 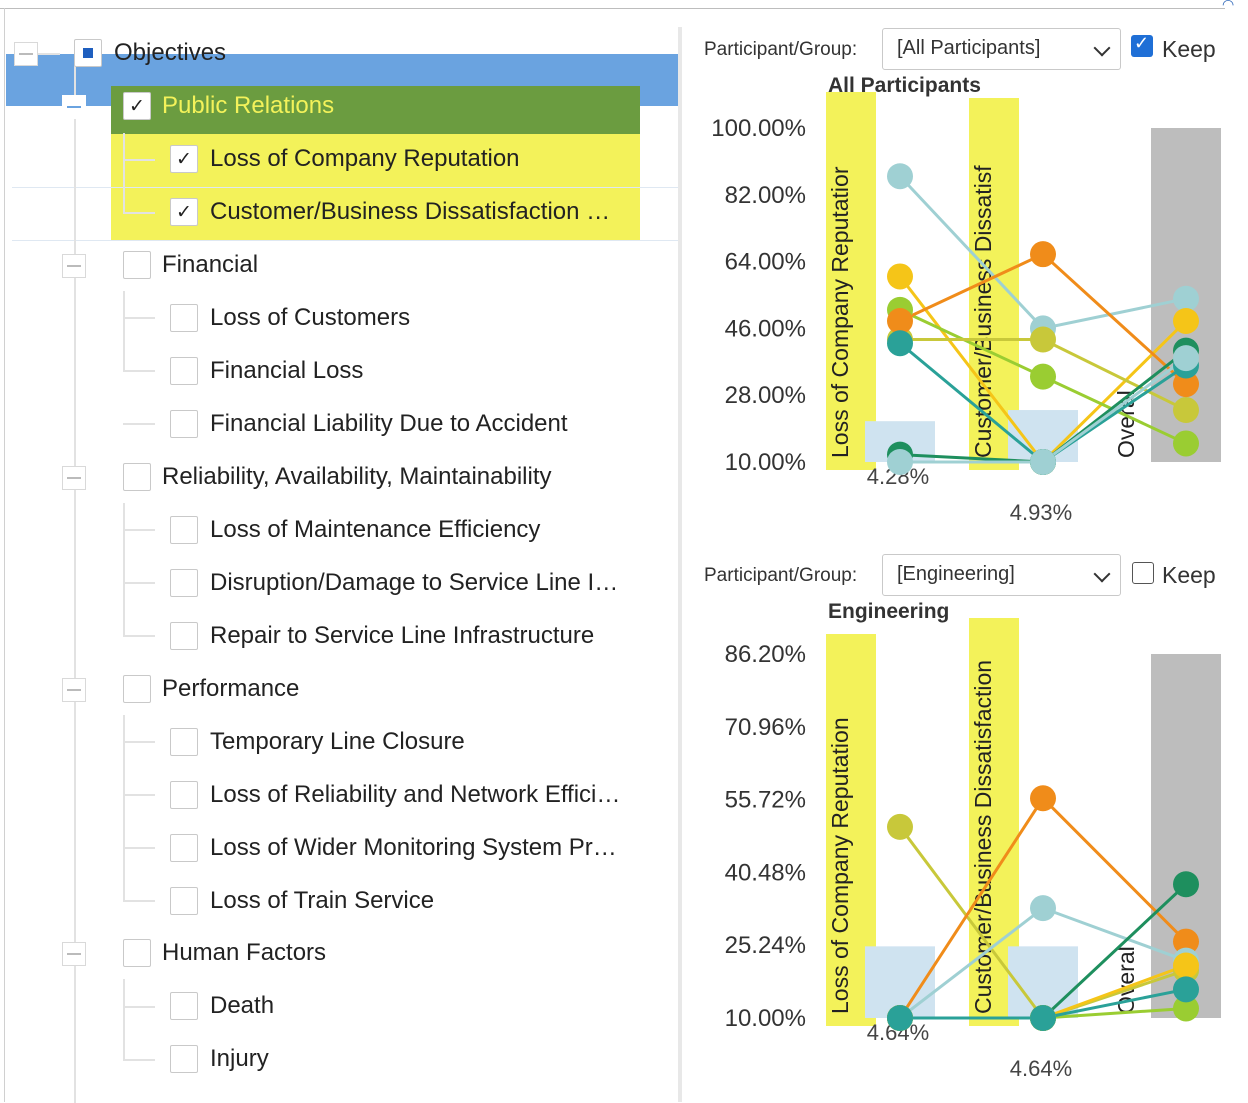 I want to click on y-tick-label: 64.00%, so click(x=765, y=262).